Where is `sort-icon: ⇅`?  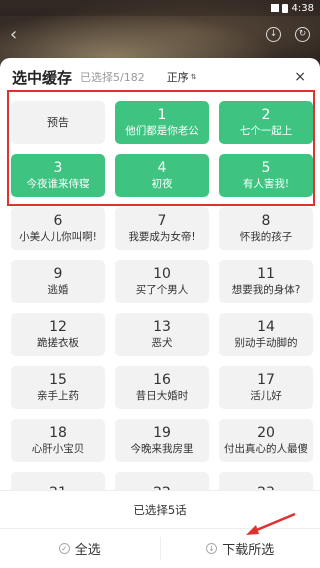
sort-icon: ⇅ is located at coordinates (193, 77).